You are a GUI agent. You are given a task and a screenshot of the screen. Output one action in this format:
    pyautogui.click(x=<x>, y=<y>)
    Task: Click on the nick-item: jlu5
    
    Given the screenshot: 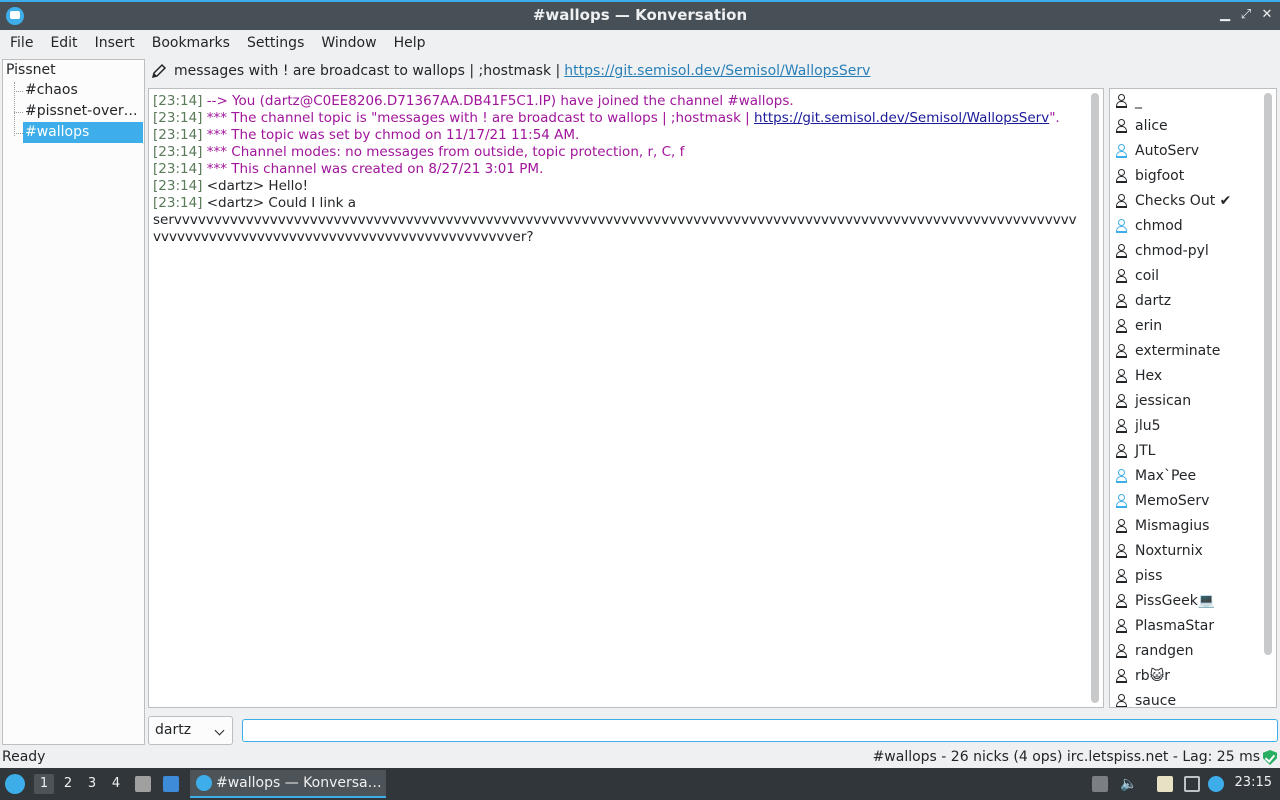 What is the action you would take?
    pyautogui.click(x=1138, y=426)
    